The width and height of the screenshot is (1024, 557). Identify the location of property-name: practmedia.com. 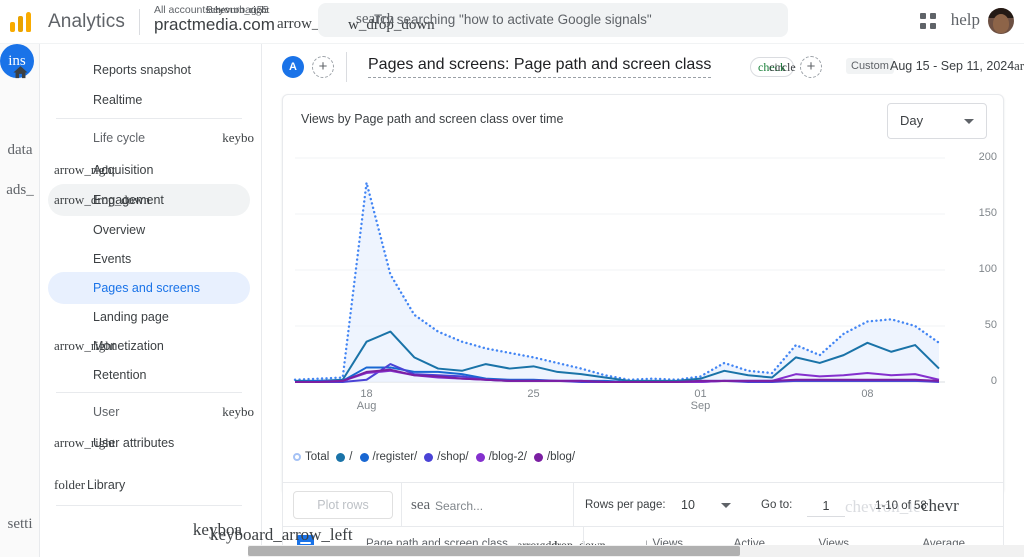
(214, 24).